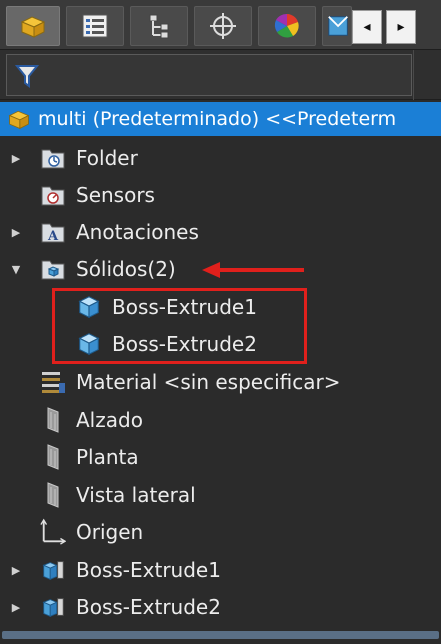 The height and width of the screenshot is (644, 441). I want to click on material-icon, so click(53, 382).